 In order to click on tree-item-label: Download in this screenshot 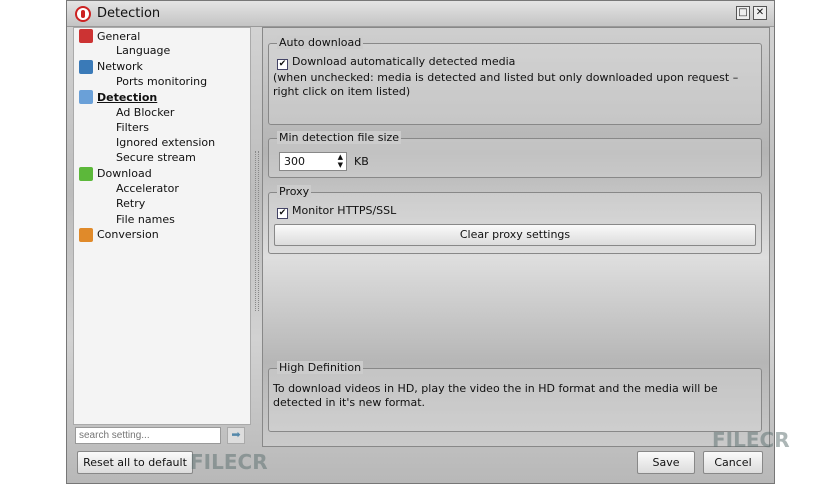, I will do `click(124, 174)`.